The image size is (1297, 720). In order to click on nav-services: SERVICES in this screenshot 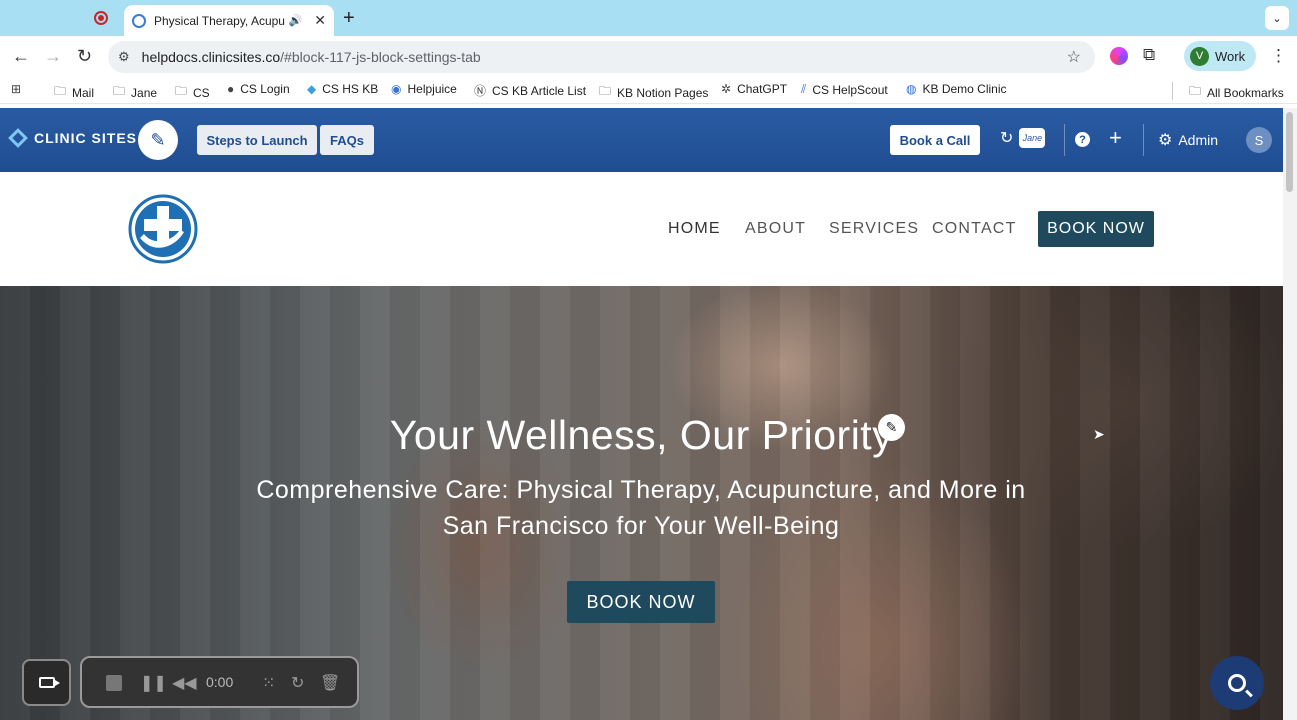, I will do `click(874, 229)`.